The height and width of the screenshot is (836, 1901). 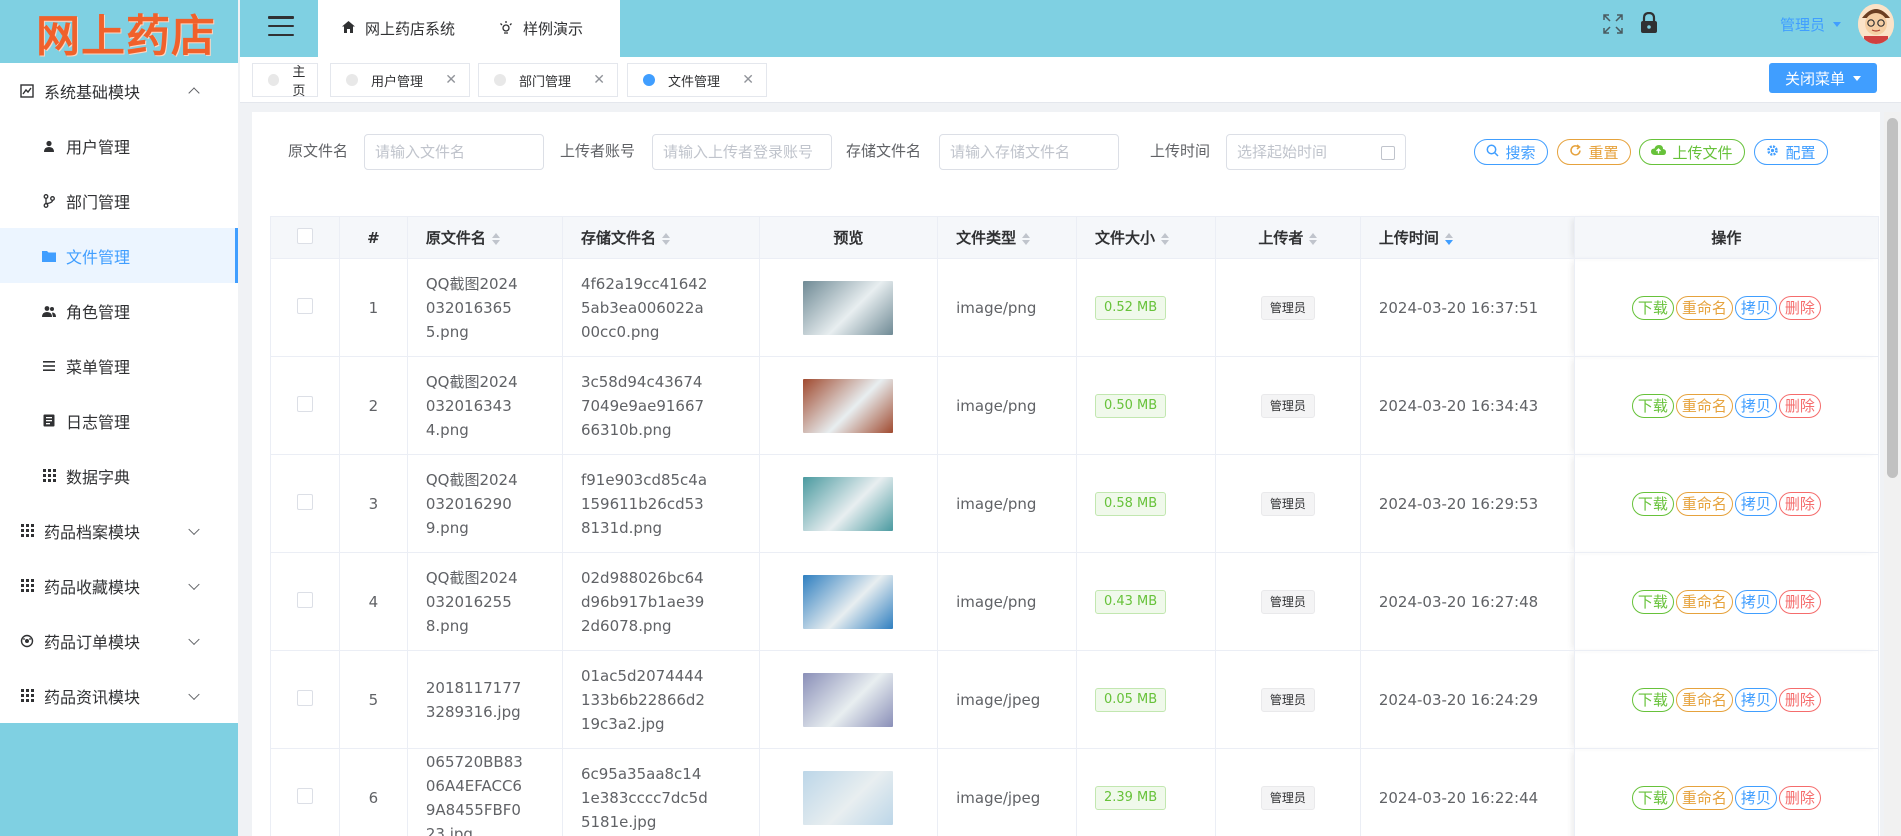 What do you see at coordinates (1007, 237) in the screenshot?
I see `col-file-type: 文件类型` at bounding box center [1007, 237].